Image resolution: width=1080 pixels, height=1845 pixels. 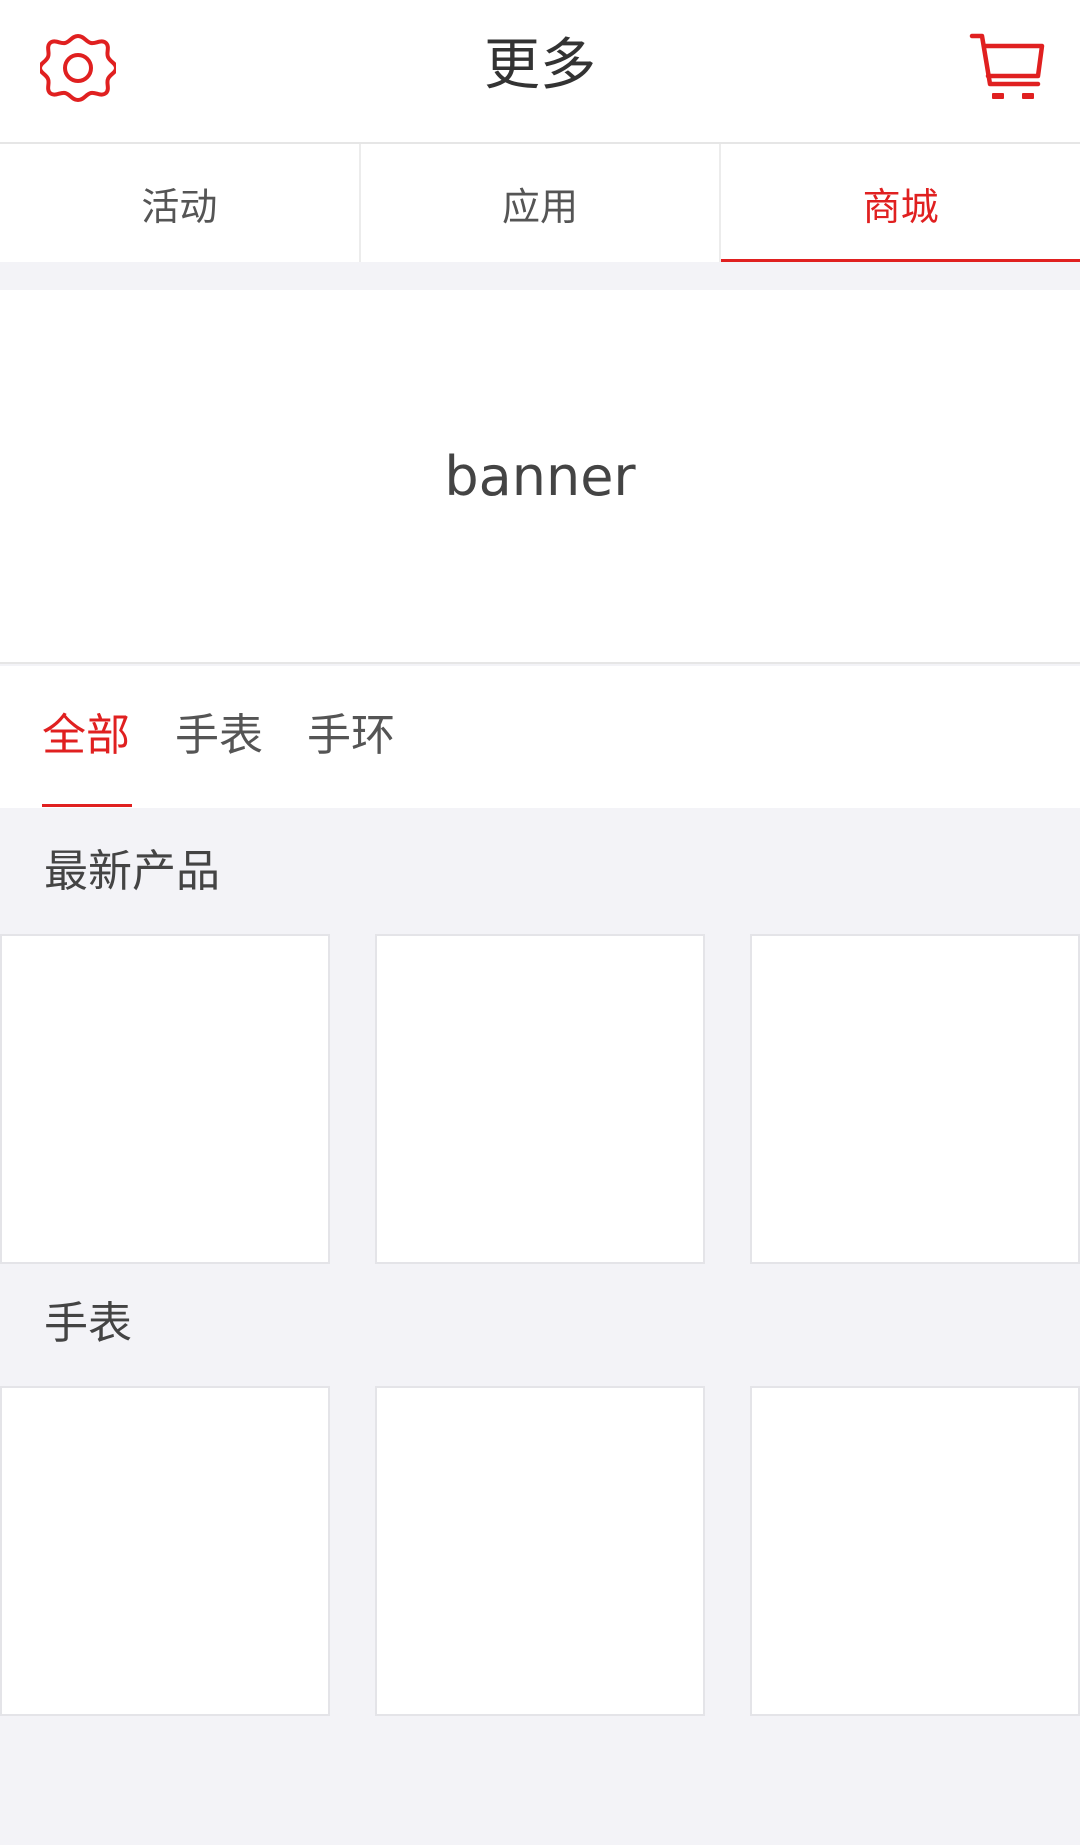 I want to click on shopping-cart-icon, so click(x=1007, y=66).